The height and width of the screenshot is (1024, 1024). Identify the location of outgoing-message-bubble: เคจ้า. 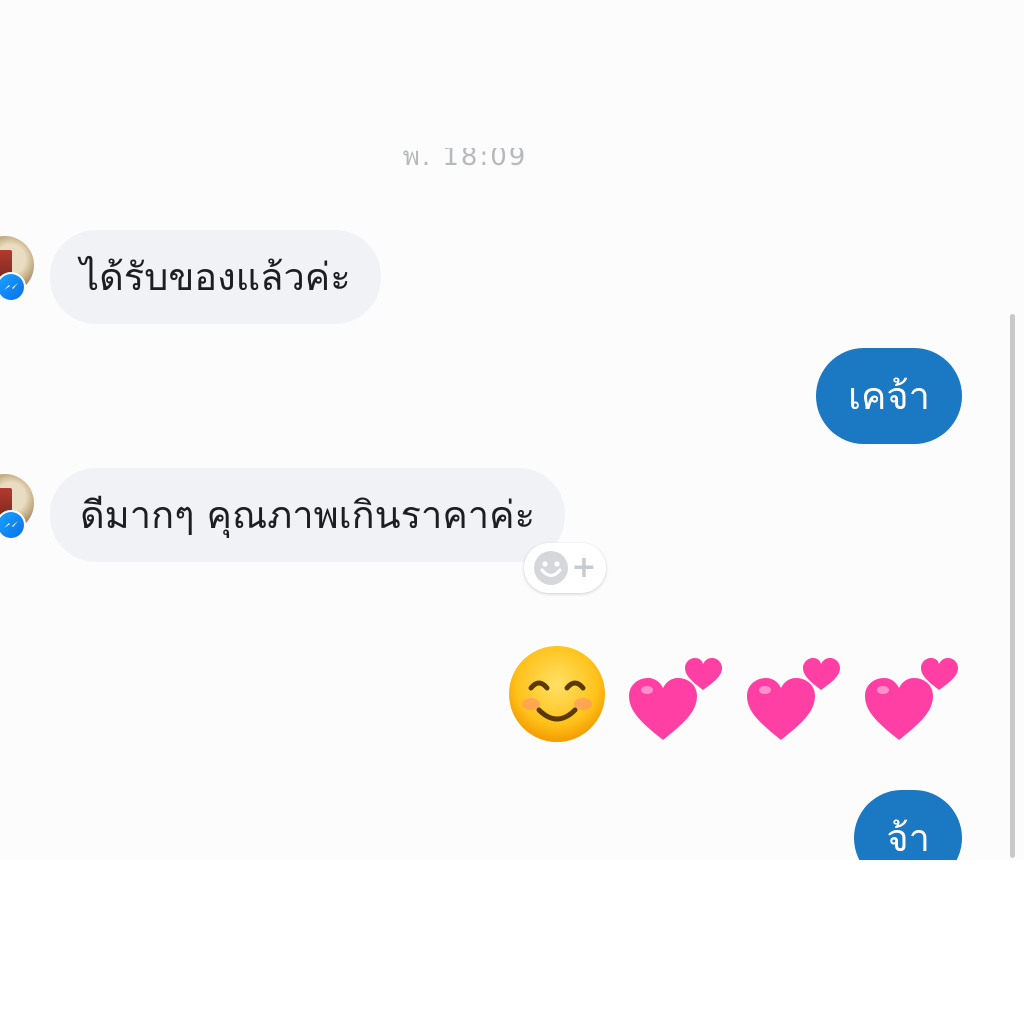
(888, 396).